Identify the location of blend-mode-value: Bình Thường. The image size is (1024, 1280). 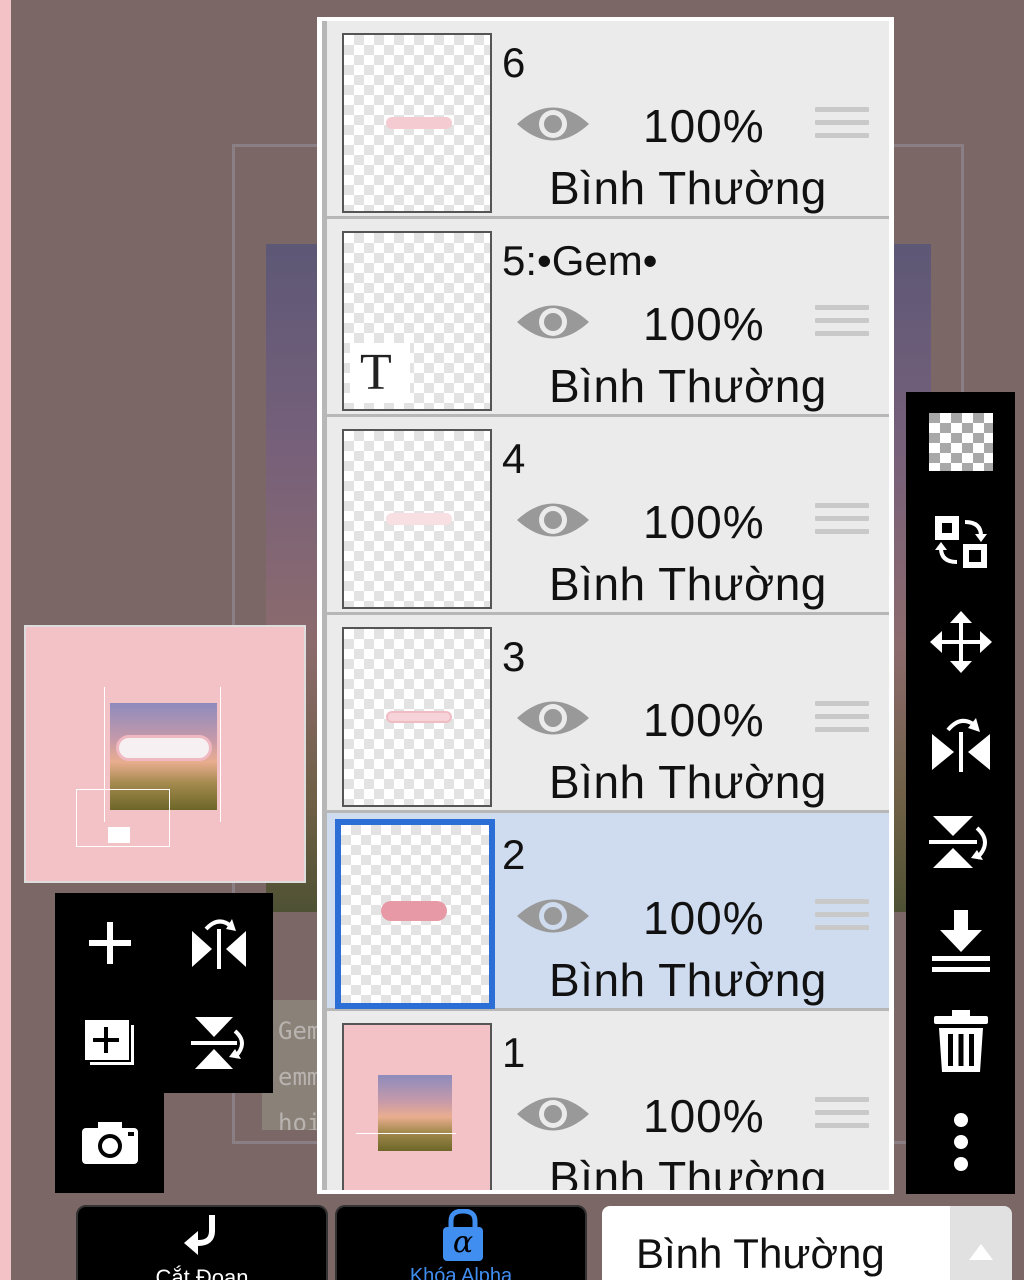
(760, 1253).